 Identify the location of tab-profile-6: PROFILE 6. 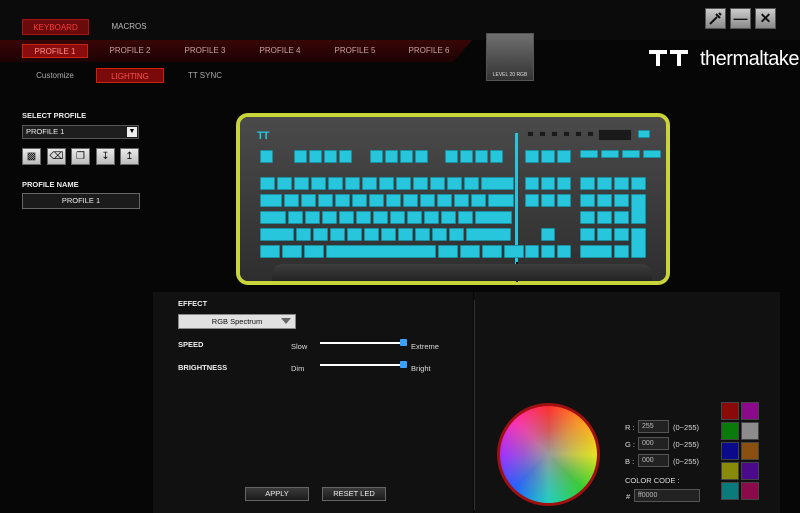
(429, 51).